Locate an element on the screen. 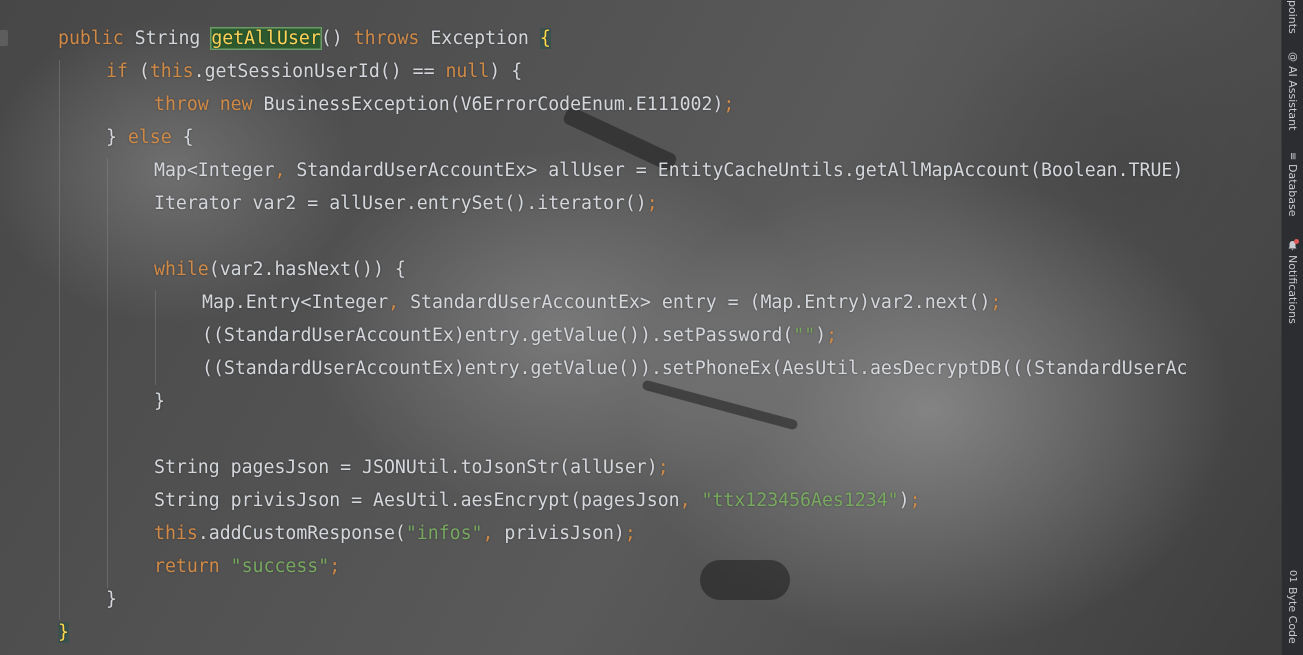 Image resolution: width=1303 pixels, height=655 pixels. code-token: String is located at coordinates (173, 38).